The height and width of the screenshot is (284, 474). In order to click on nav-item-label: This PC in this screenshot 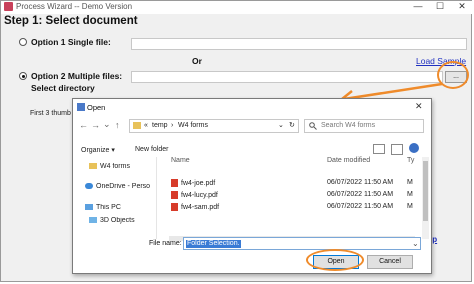, I will do `click(108, 207)`.